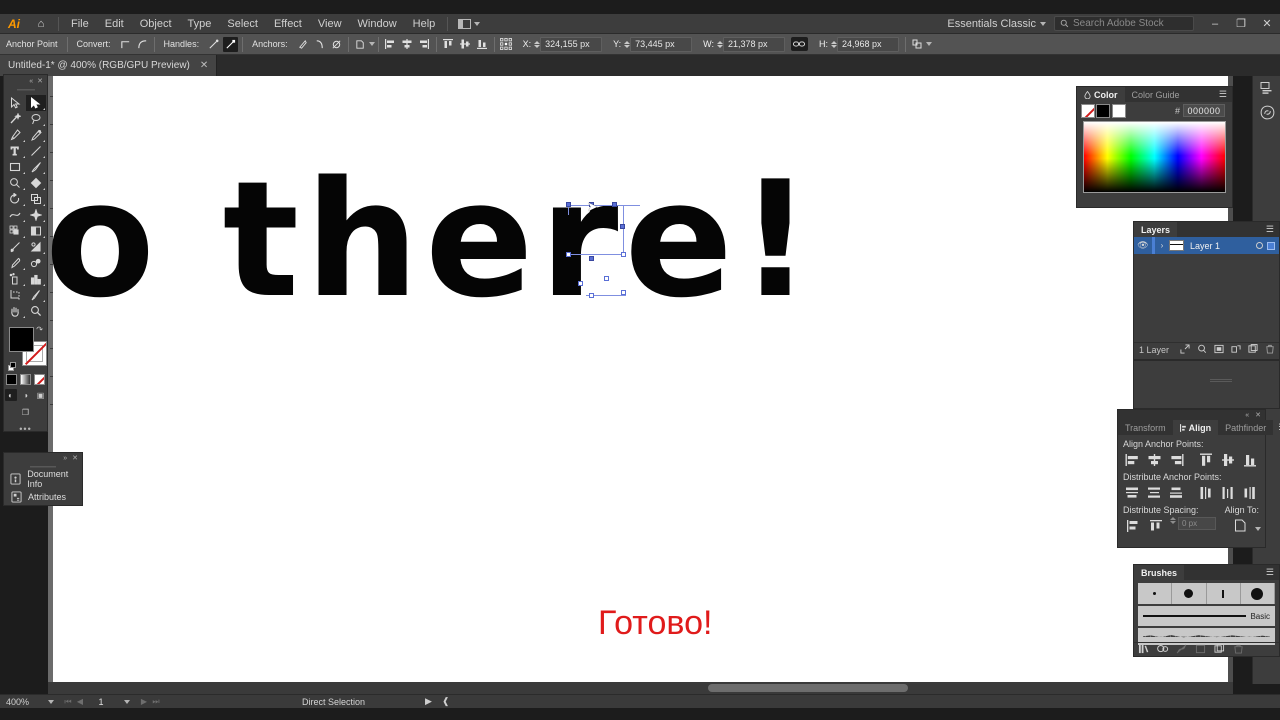 This screenshot has width=1280, height=720. What do you see at coordinates (1229, 492) in the screenshot?
I see `distribute-horizontal-center-icon` at bounding box center [1229, 492].